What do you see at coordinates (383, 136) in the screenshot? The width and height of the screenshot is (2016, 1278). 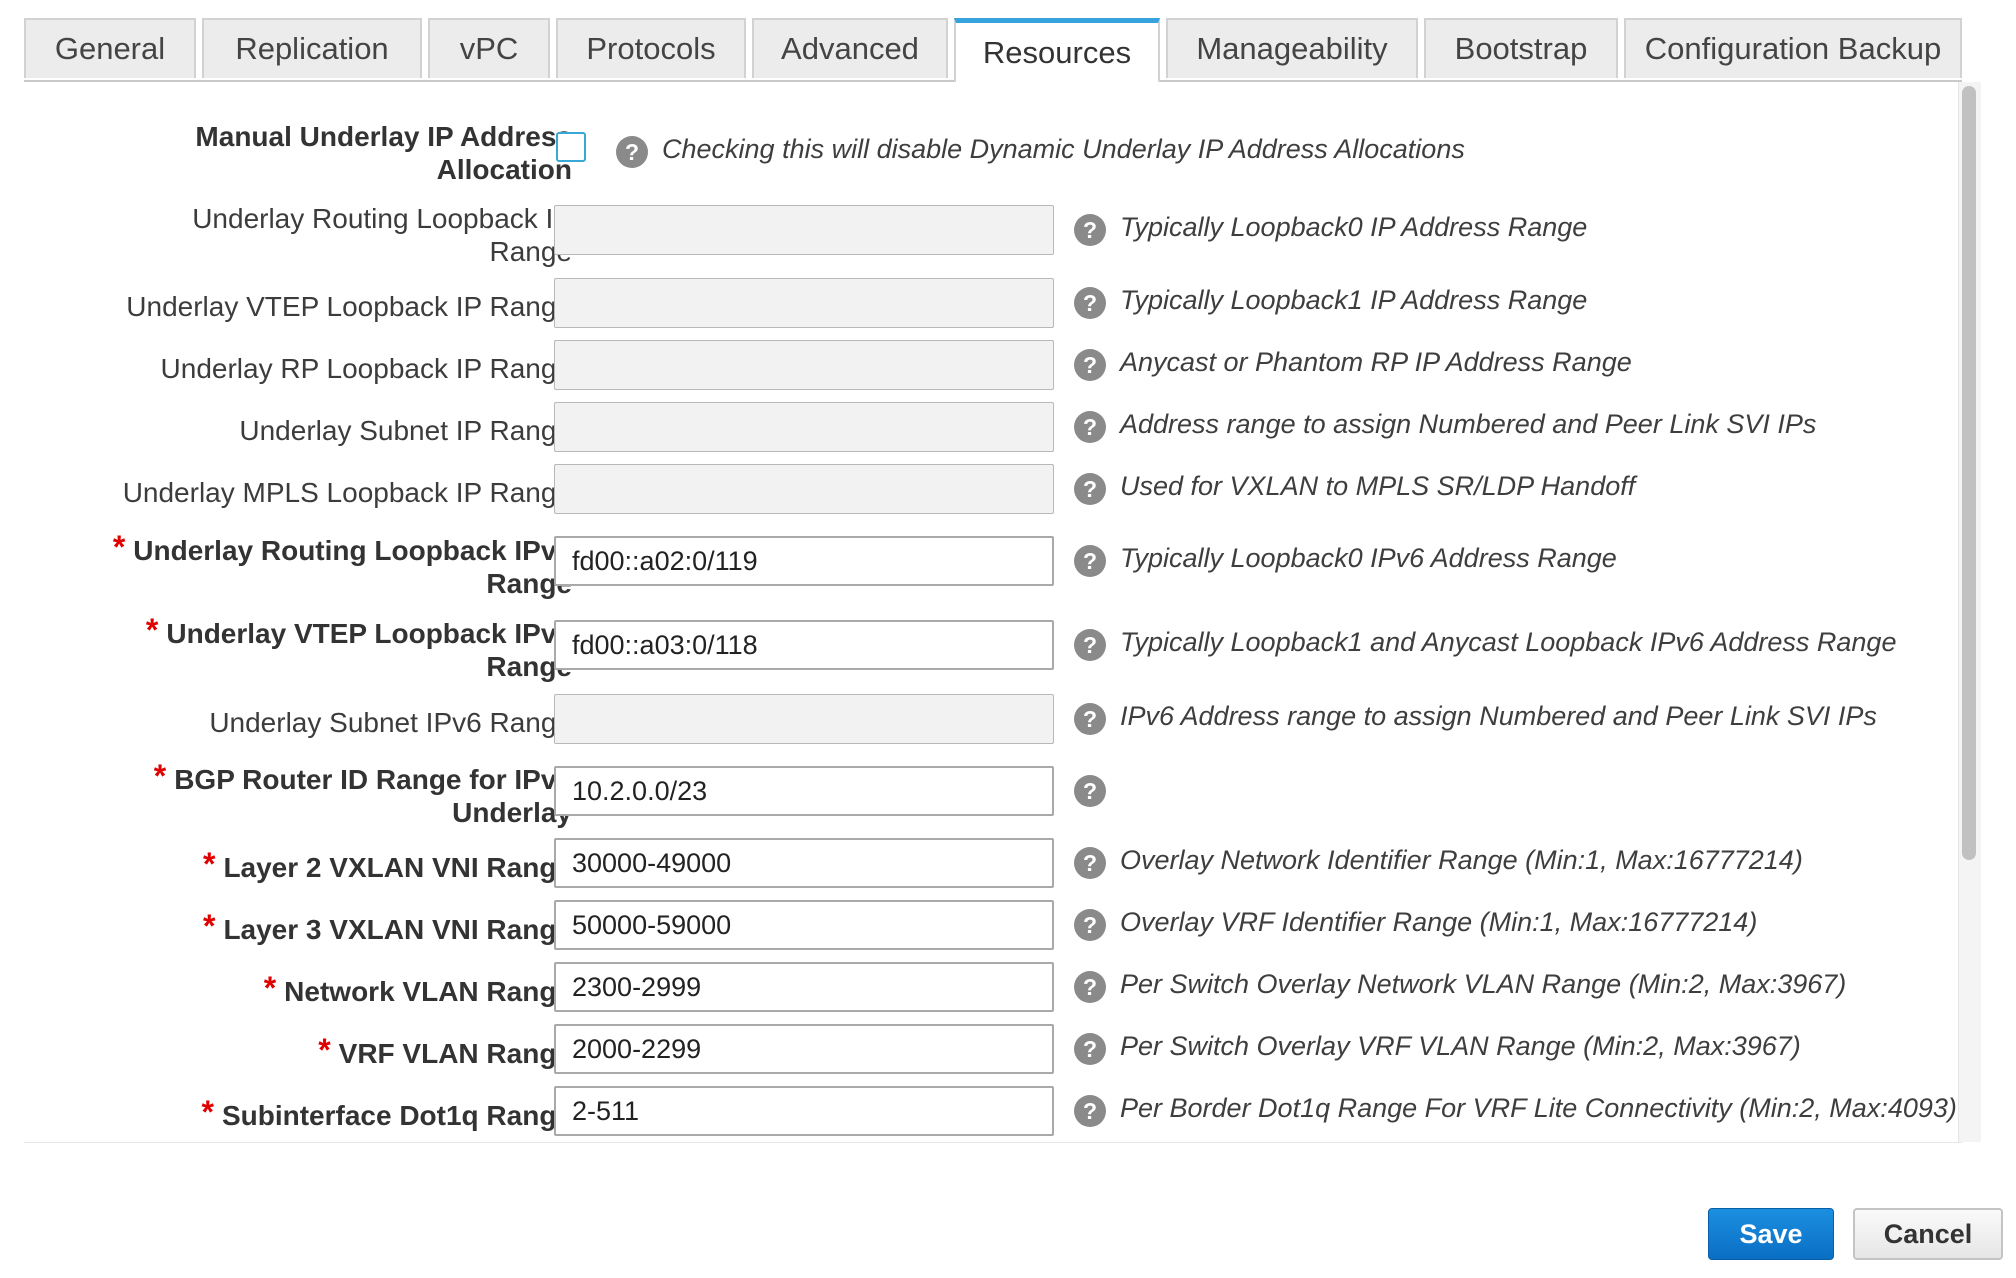 I see `manual-underlay-label-line1: Manual Underlay IP Address` at bounding box center [383, 136].